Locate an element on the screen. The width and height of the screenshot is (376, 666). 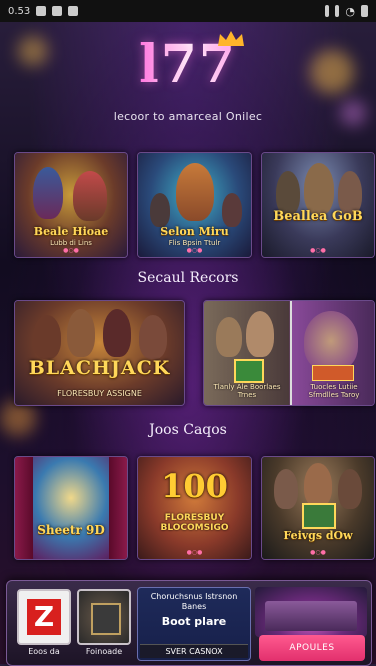
divider is located at coordinates (291, 353).